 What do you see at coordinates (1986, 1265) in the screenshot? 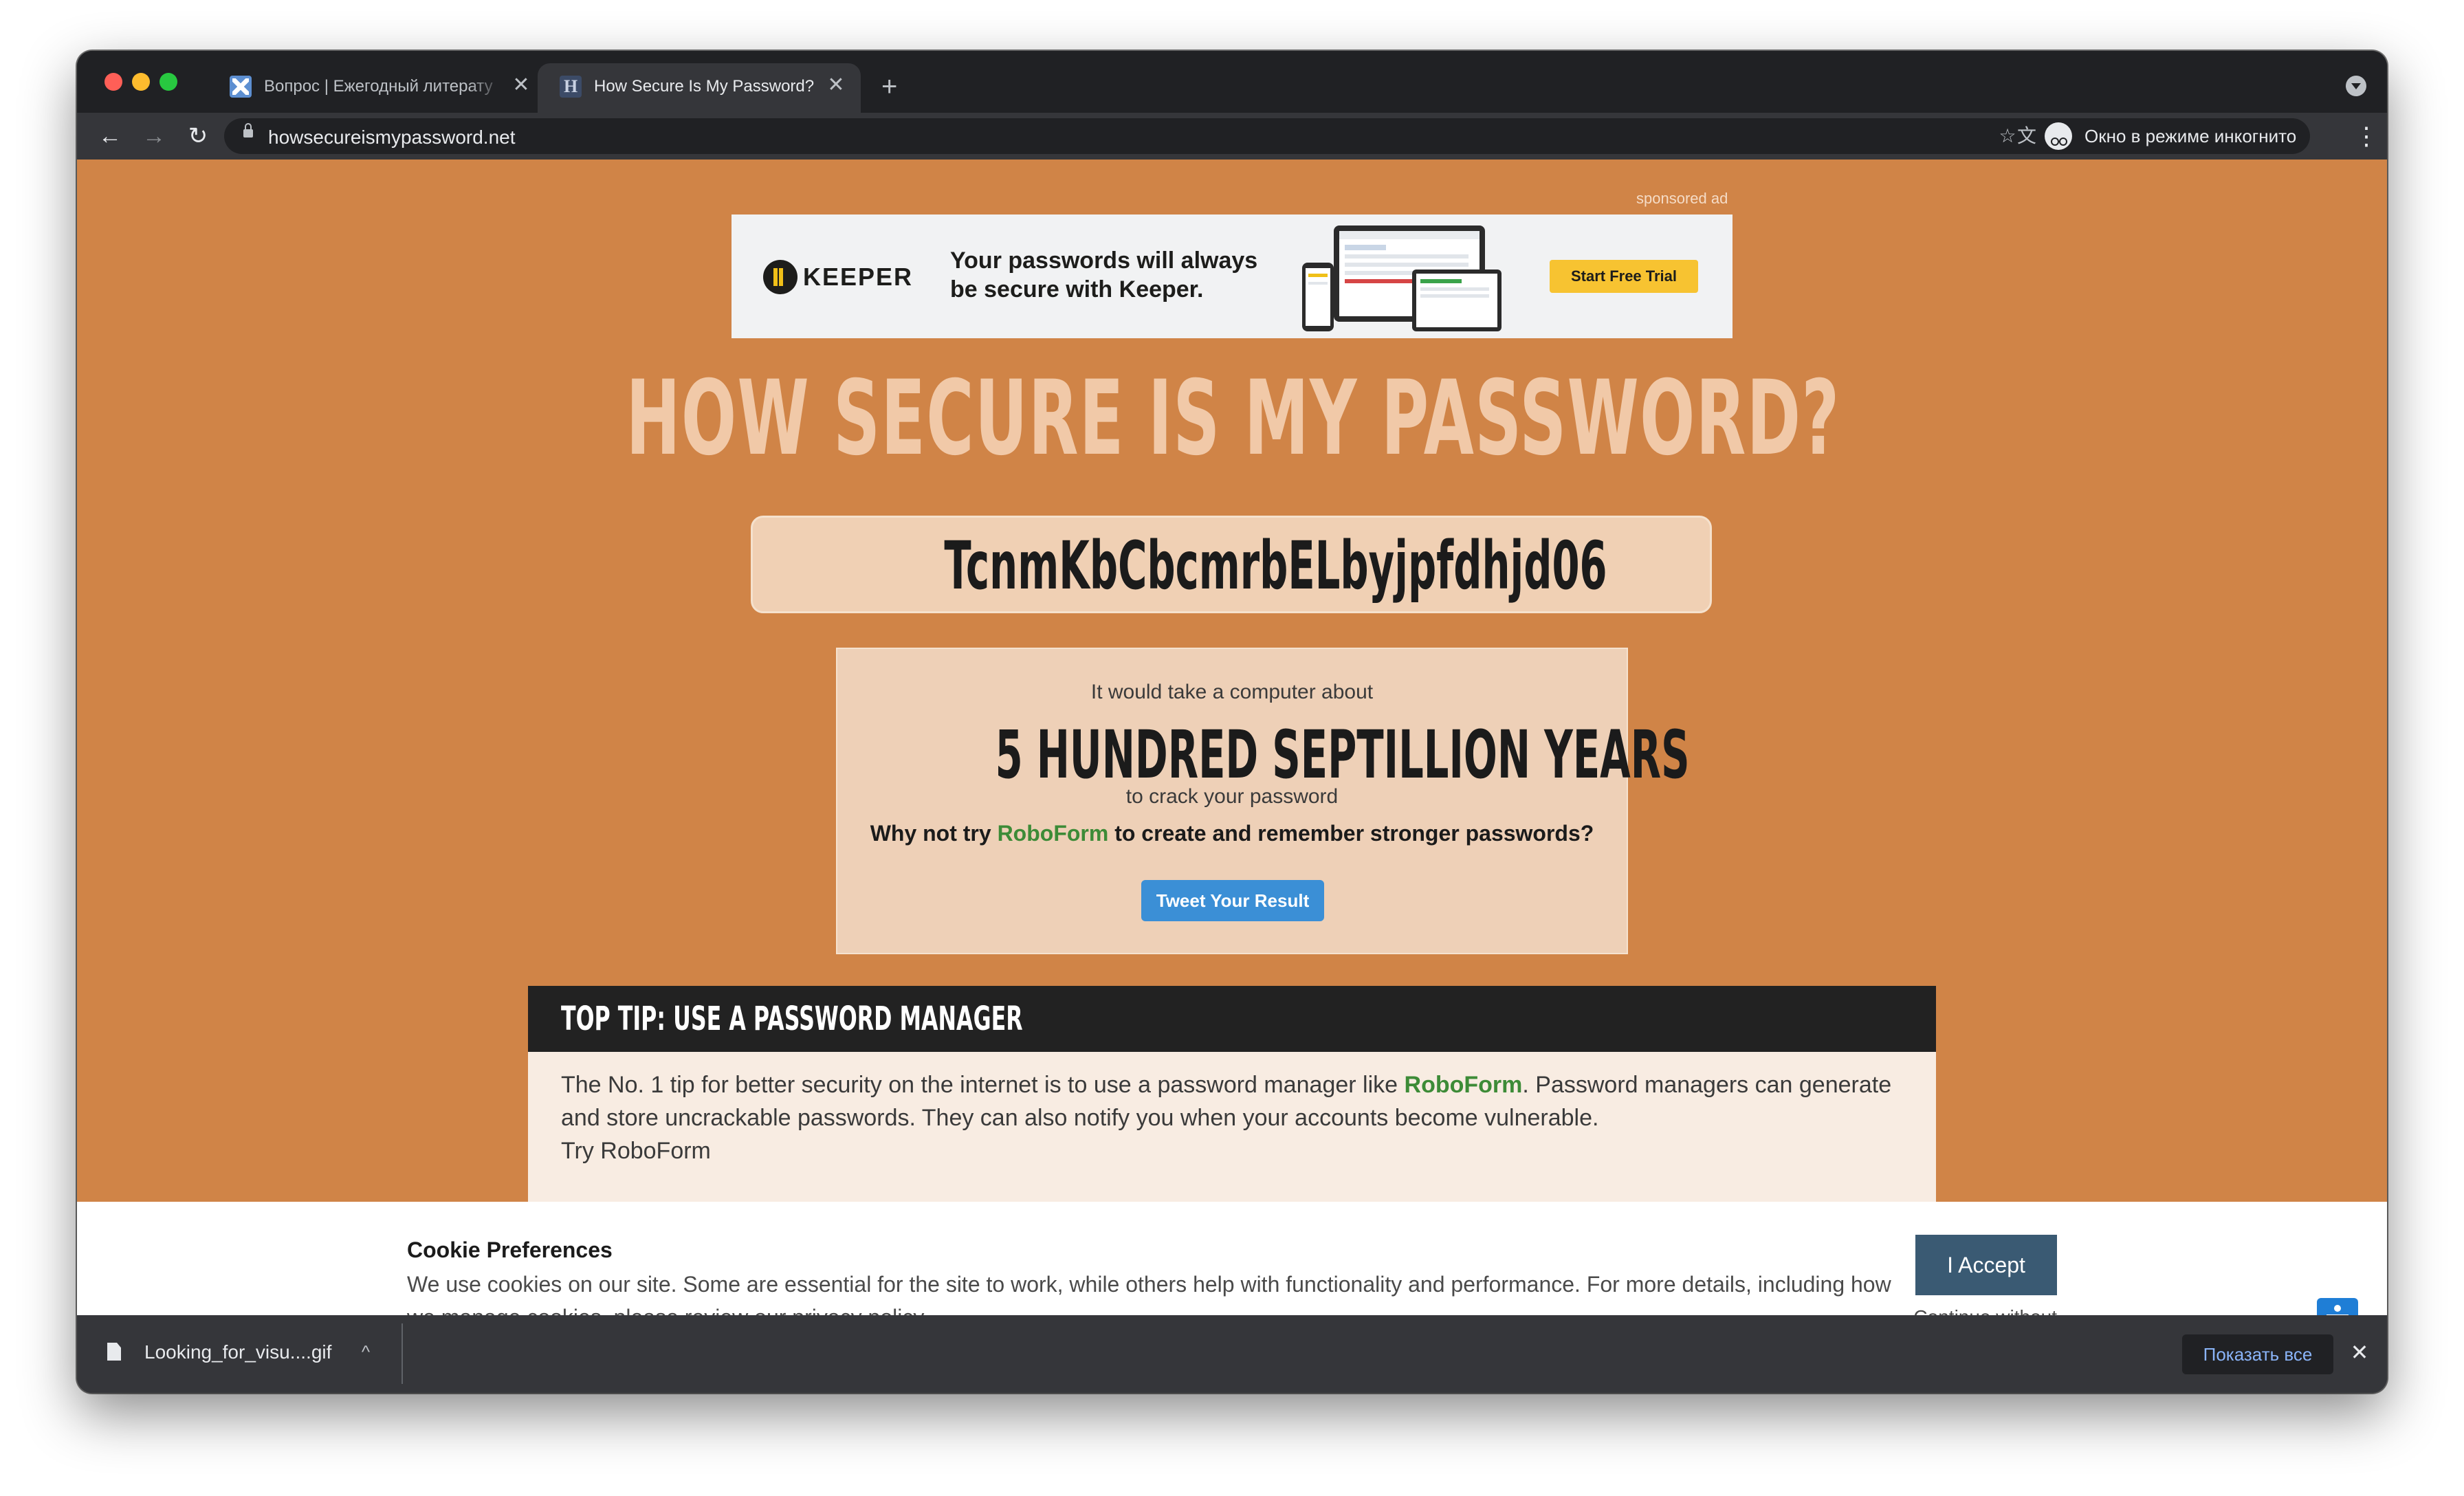
I see `accept-cookies-button: I Accept` at bounding box center [1986, 1265].